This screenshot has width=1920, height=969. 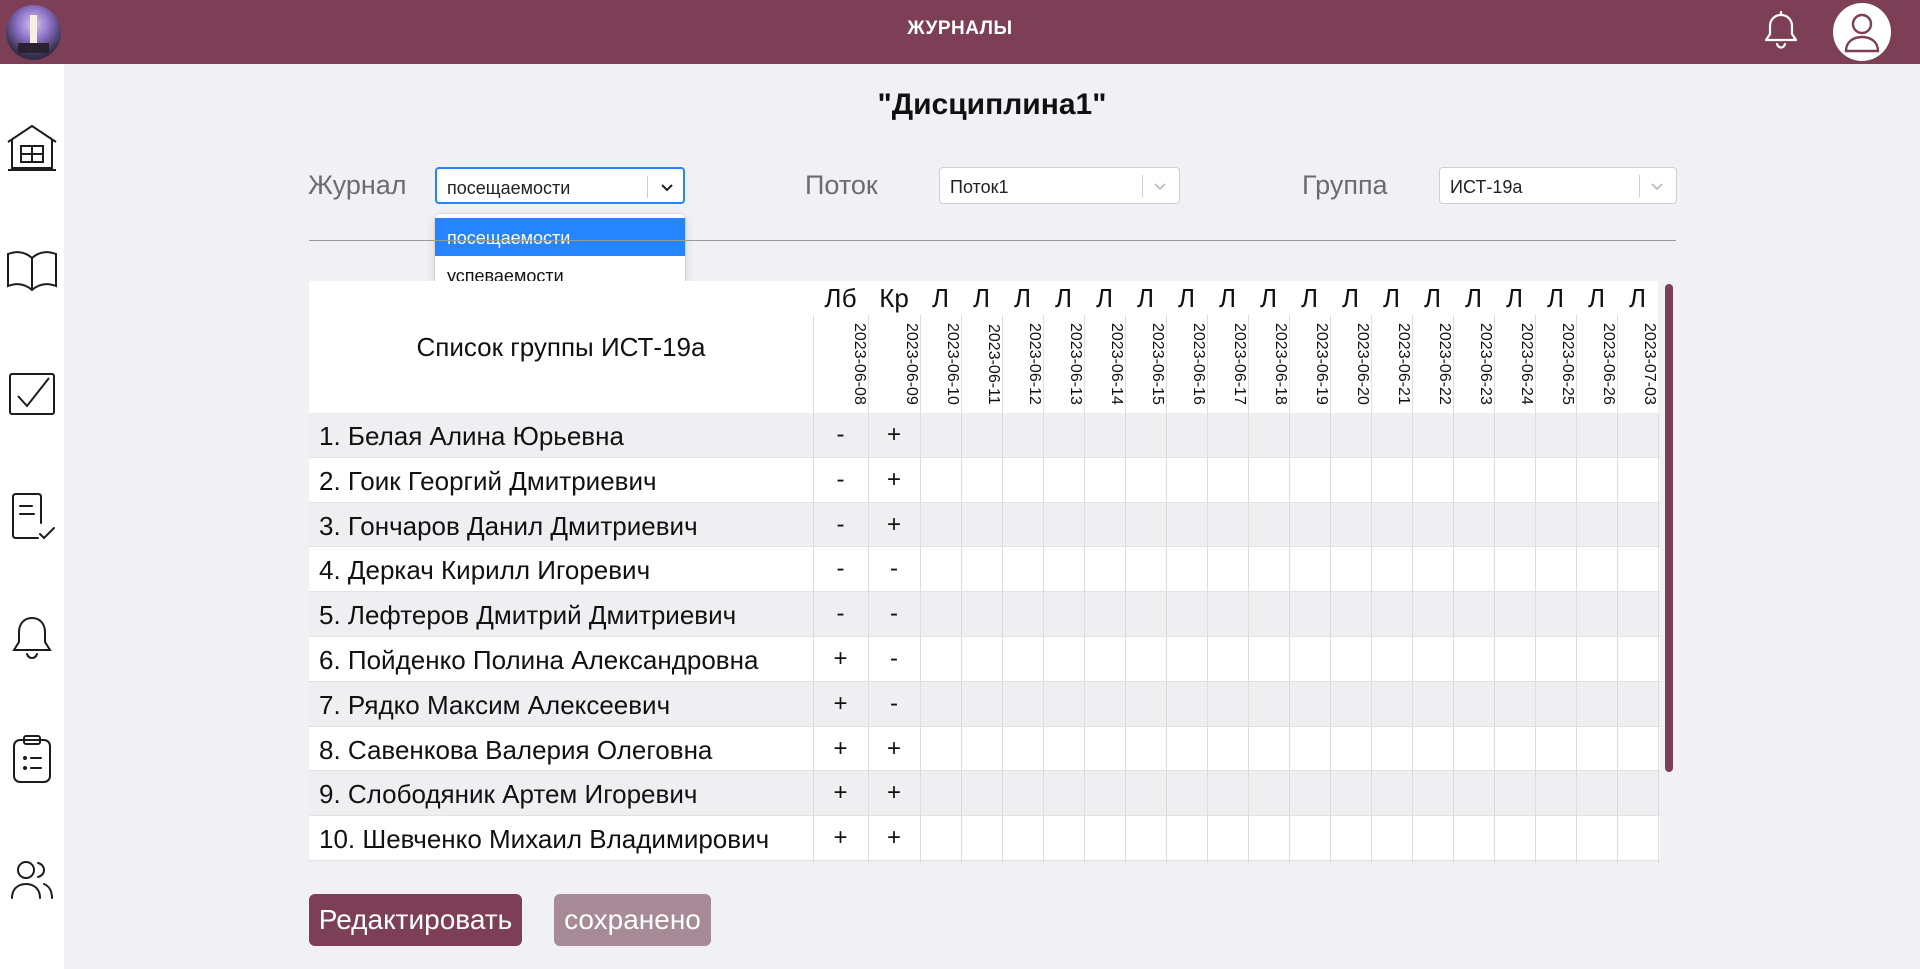 What do you see at coordinates (32, 638) in the screenshot?
I see `bell-icon` at bounding box center [32, 638].